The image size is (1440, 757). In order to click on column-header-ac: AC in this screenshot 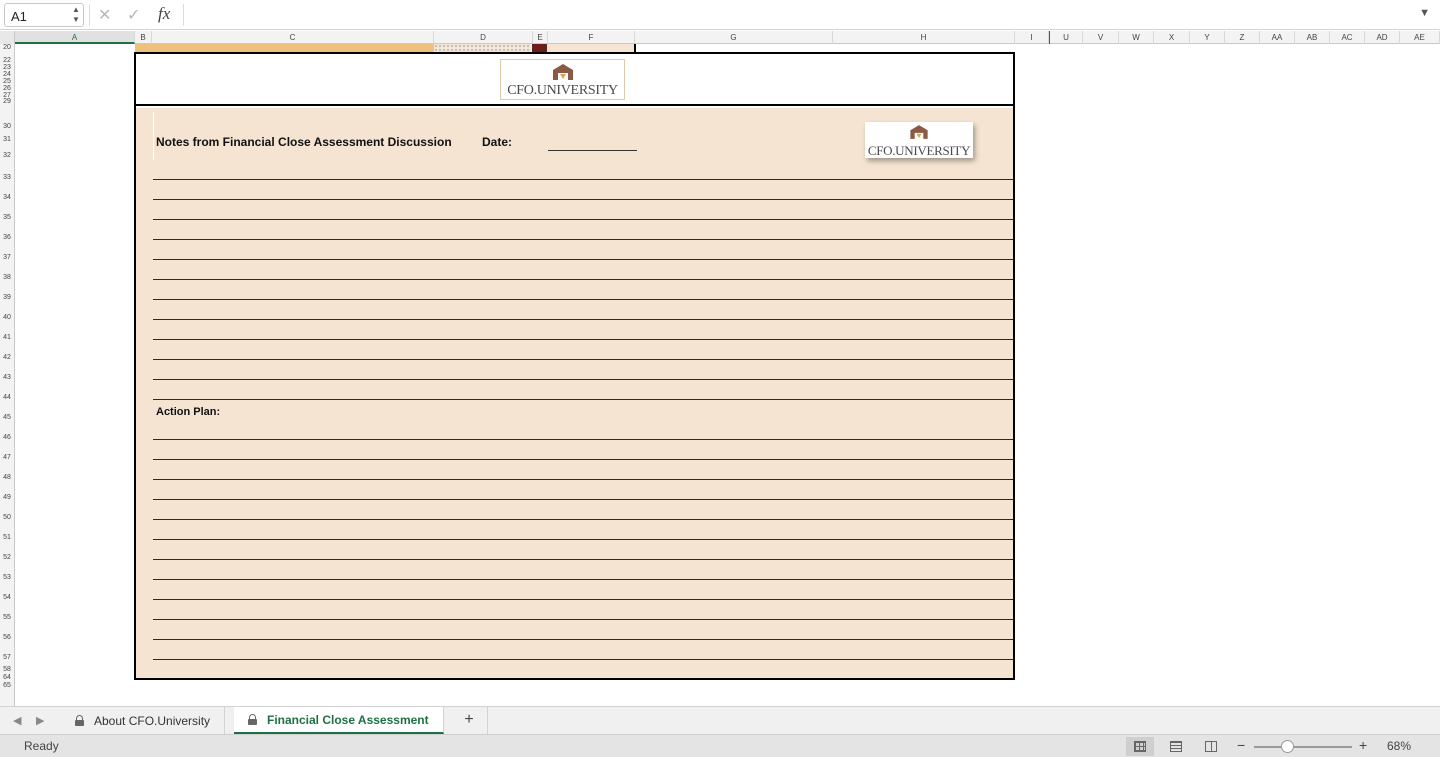, I will do `click(1347, 37)`.